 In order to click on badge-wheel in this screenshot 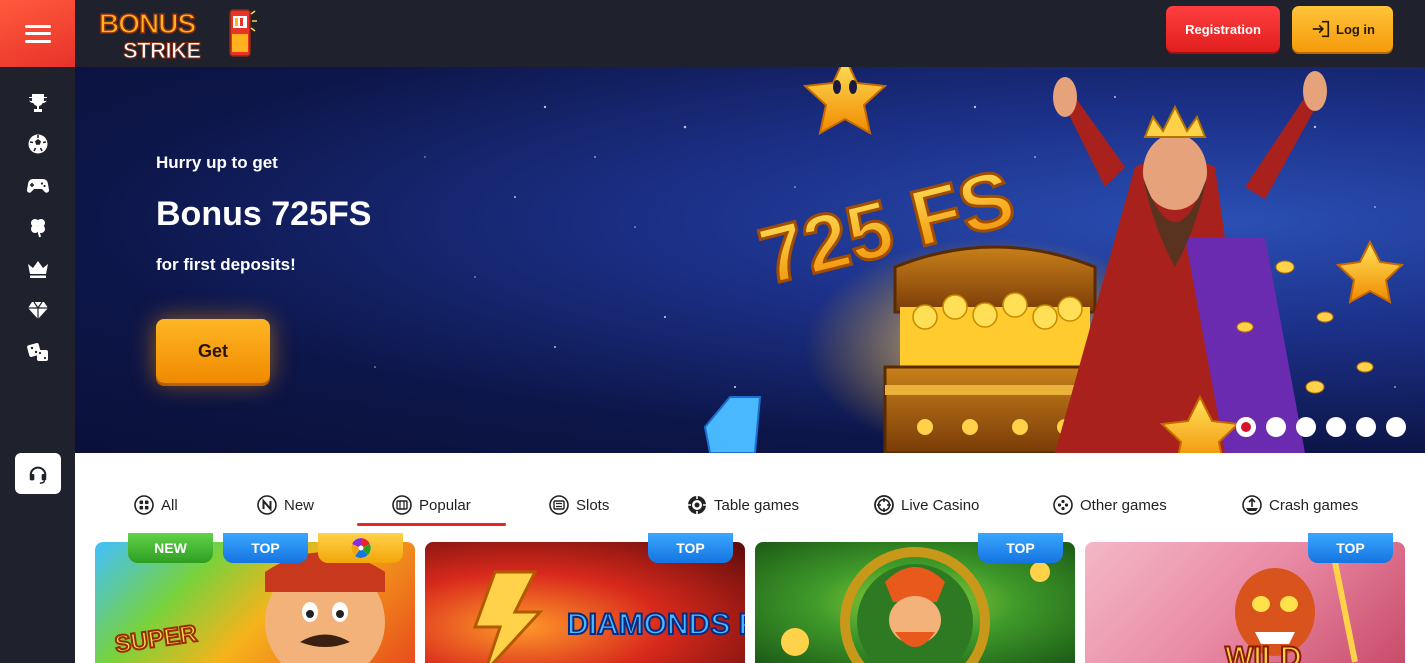, I will do `click(360, 548)`.